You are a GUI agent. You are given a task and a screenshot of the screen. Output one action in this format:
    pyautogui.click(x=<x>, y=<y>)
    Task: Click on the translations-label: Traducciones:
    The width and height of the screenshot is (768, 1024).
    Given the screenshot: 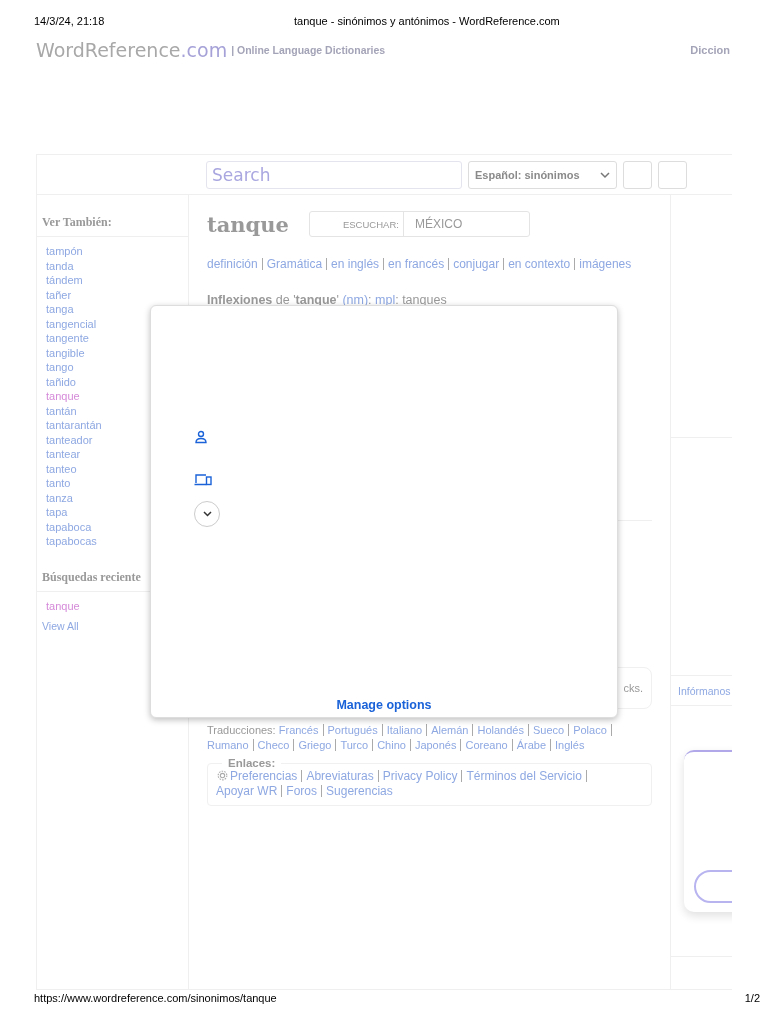 What is the action you would take?
    pyautogui.click(x=241, y=730)
    